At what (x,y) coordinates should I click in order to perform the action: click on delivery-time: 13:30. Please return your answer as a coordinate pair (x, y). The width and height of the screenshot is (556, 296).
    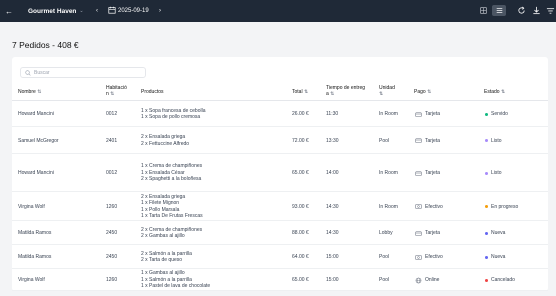
    Looking at the image, I should click on (332, 140).